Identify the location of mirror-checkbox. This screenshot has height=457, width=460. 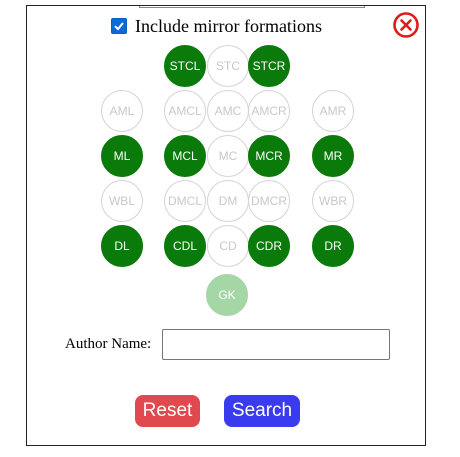
(119, 26).